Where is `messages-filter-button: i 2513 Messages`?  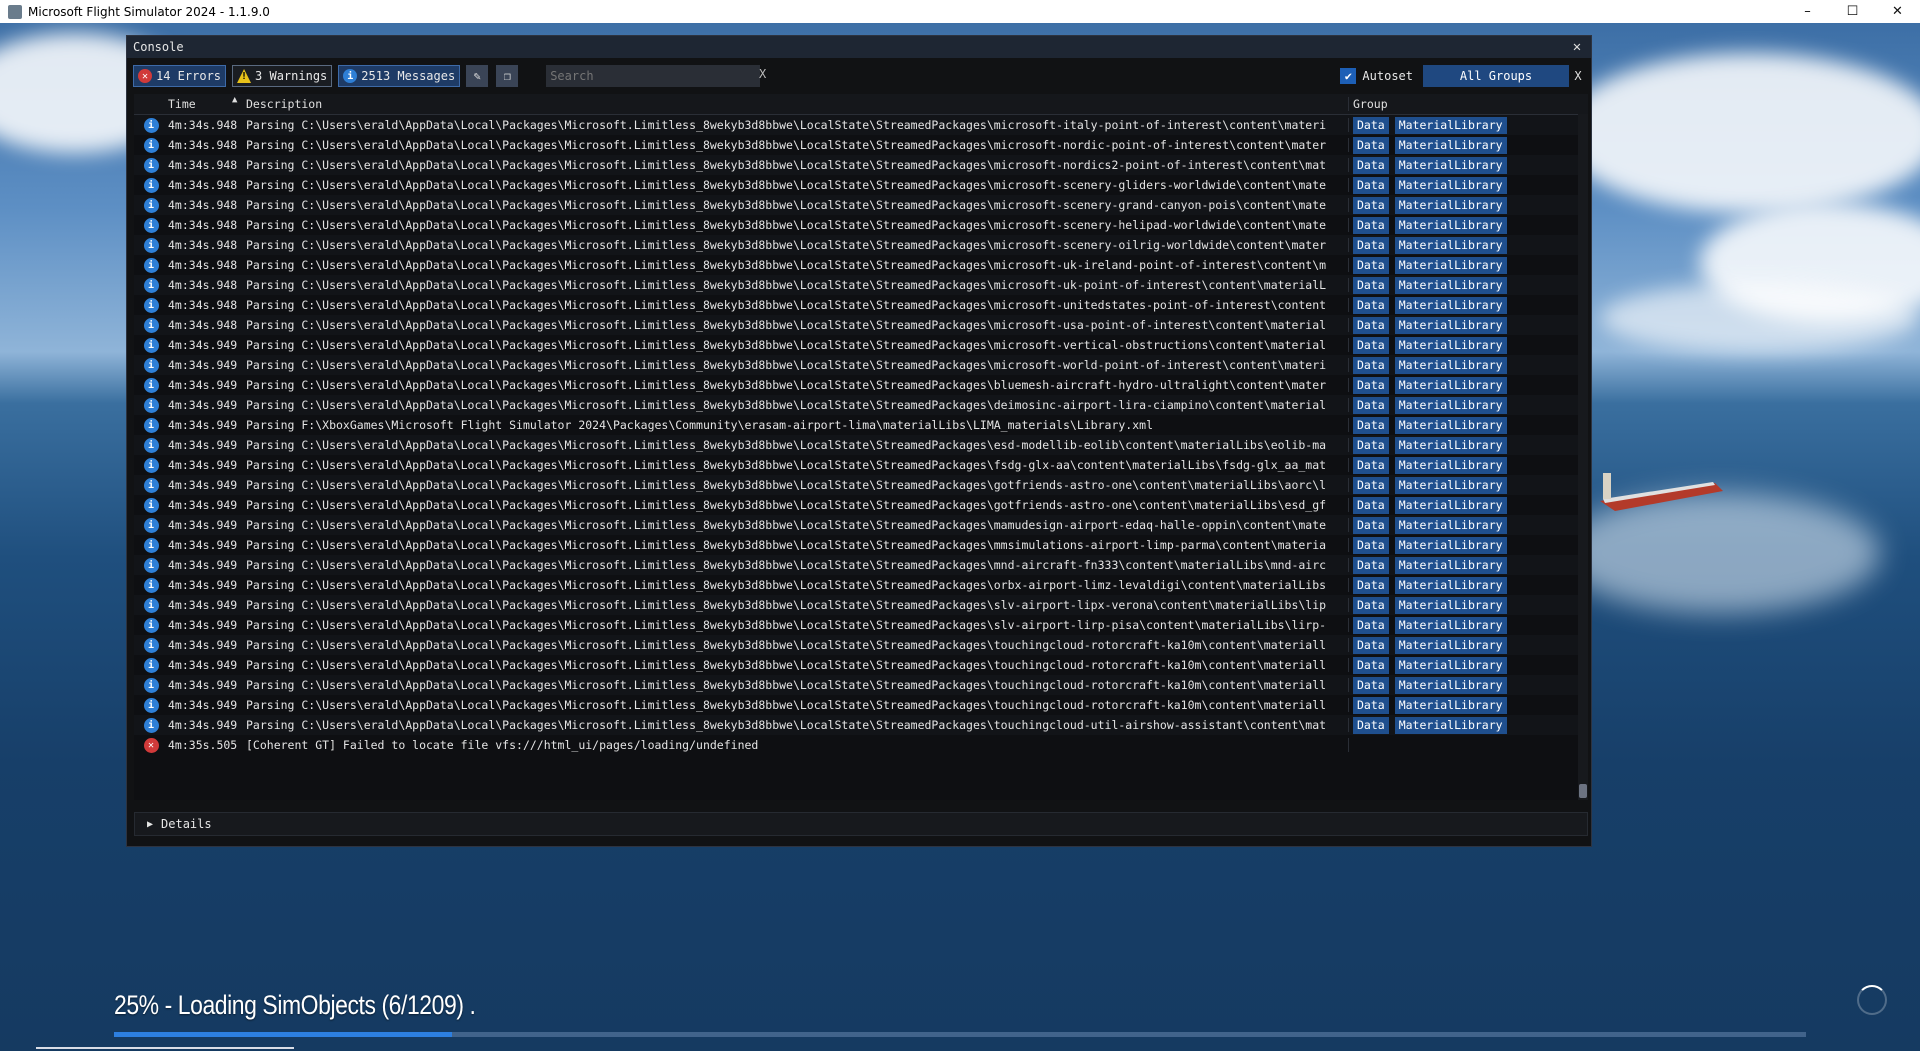
messages-filter-button: i 2513 Messages is located at coordinates (399, 76).